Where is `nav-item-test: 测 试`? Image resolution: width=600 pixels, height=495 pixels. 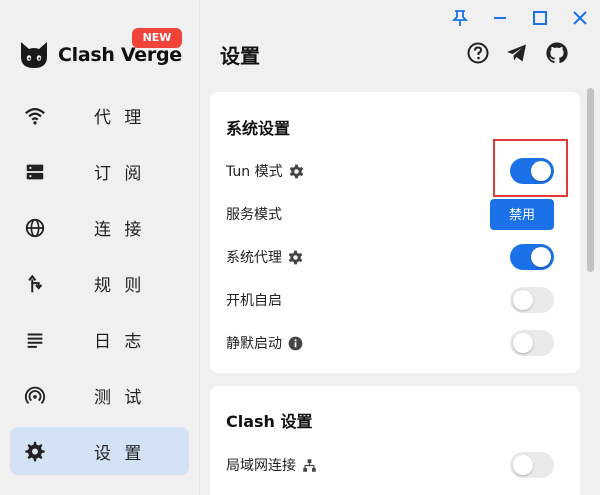 nav-item-test: 测 试 is located at coordinates (99, 395).